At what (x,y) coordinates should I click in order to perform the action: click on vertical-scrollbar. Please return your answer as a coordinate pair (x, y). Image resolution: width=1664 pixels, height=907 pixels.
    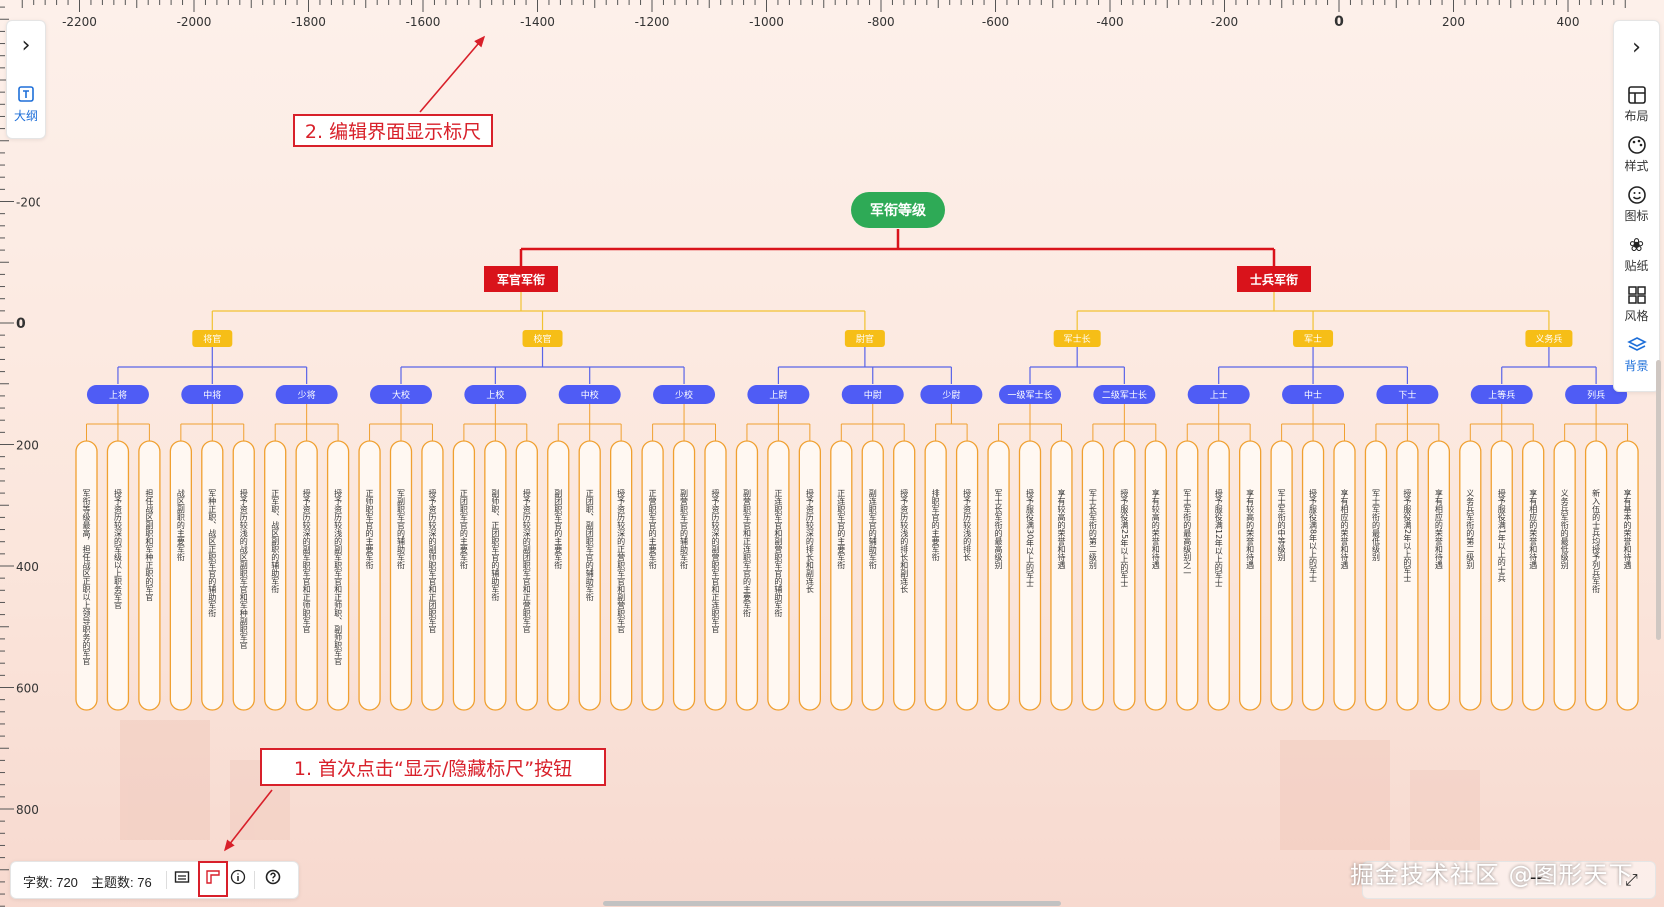
    Looking at the image, I should click on (1658, 500).